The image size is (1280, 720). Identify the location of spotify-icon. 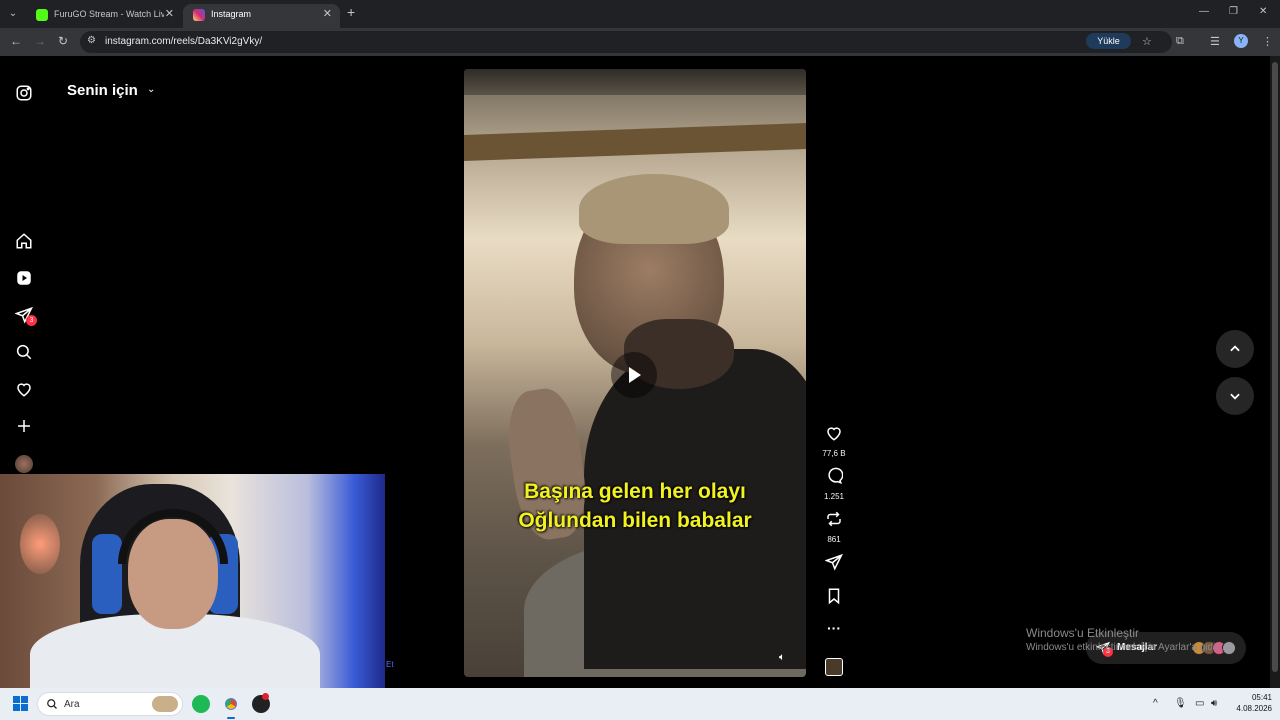
(201, 704).